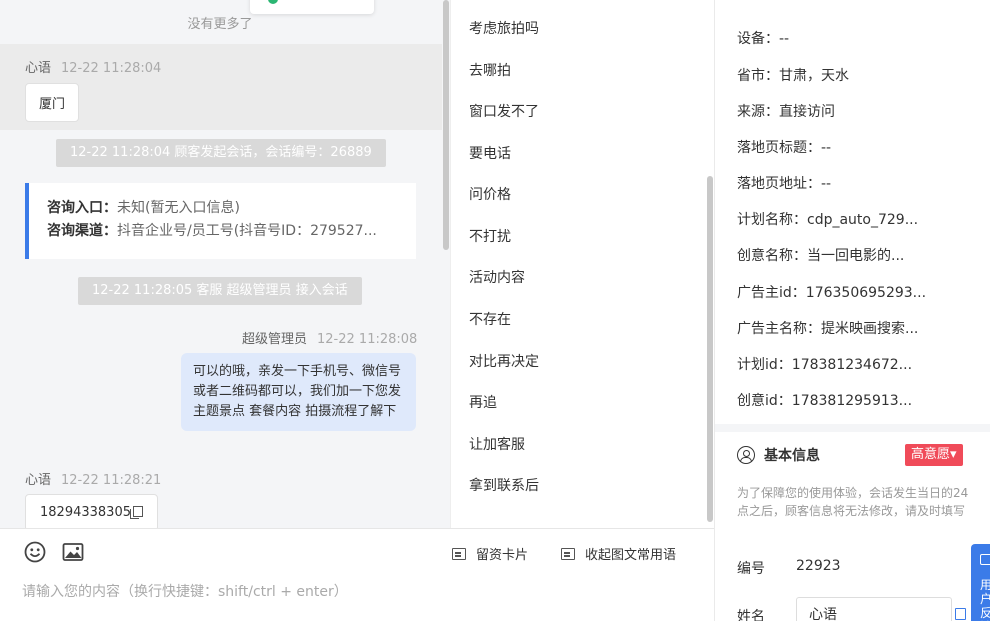  I want to click on collapse-phrases-label: 收起图文常用语, so click(631, 555).